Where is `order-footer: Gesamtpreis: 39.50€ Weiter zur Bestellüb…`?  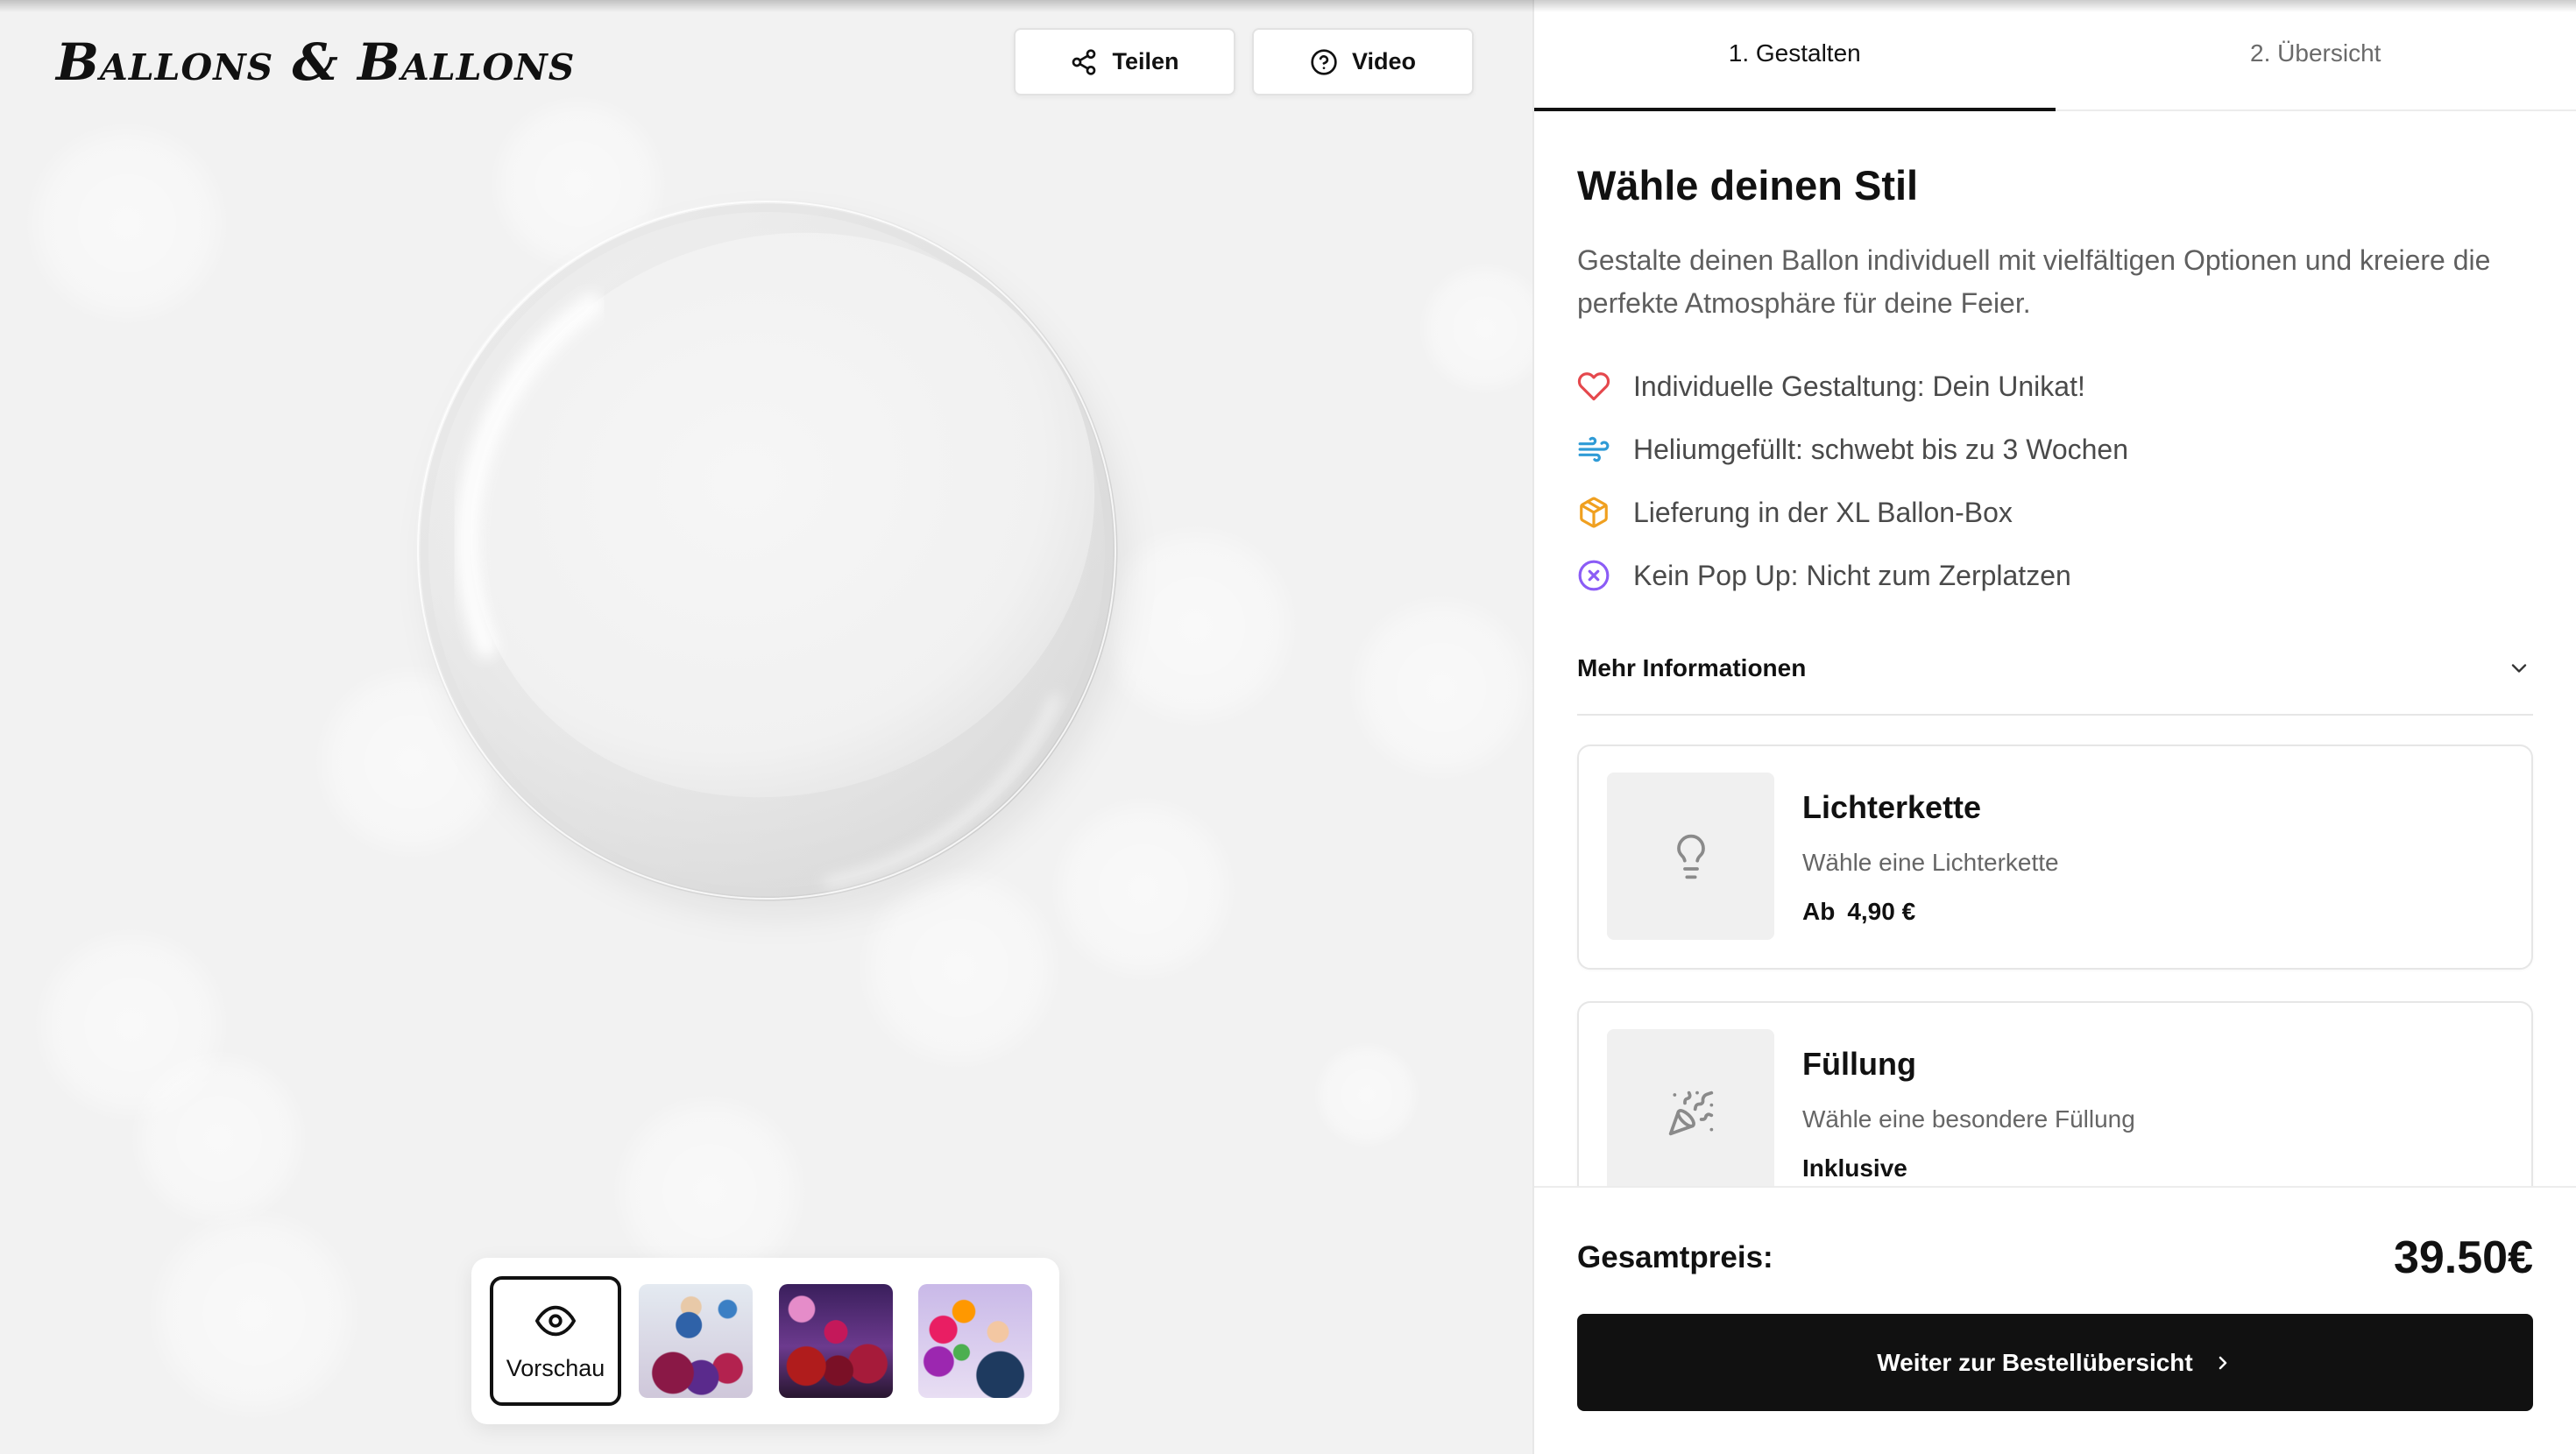
order-footer: Gesamtpreis: 39.50€ Weiter zur Bestellüb… is located at coordinates (2055, 1320).